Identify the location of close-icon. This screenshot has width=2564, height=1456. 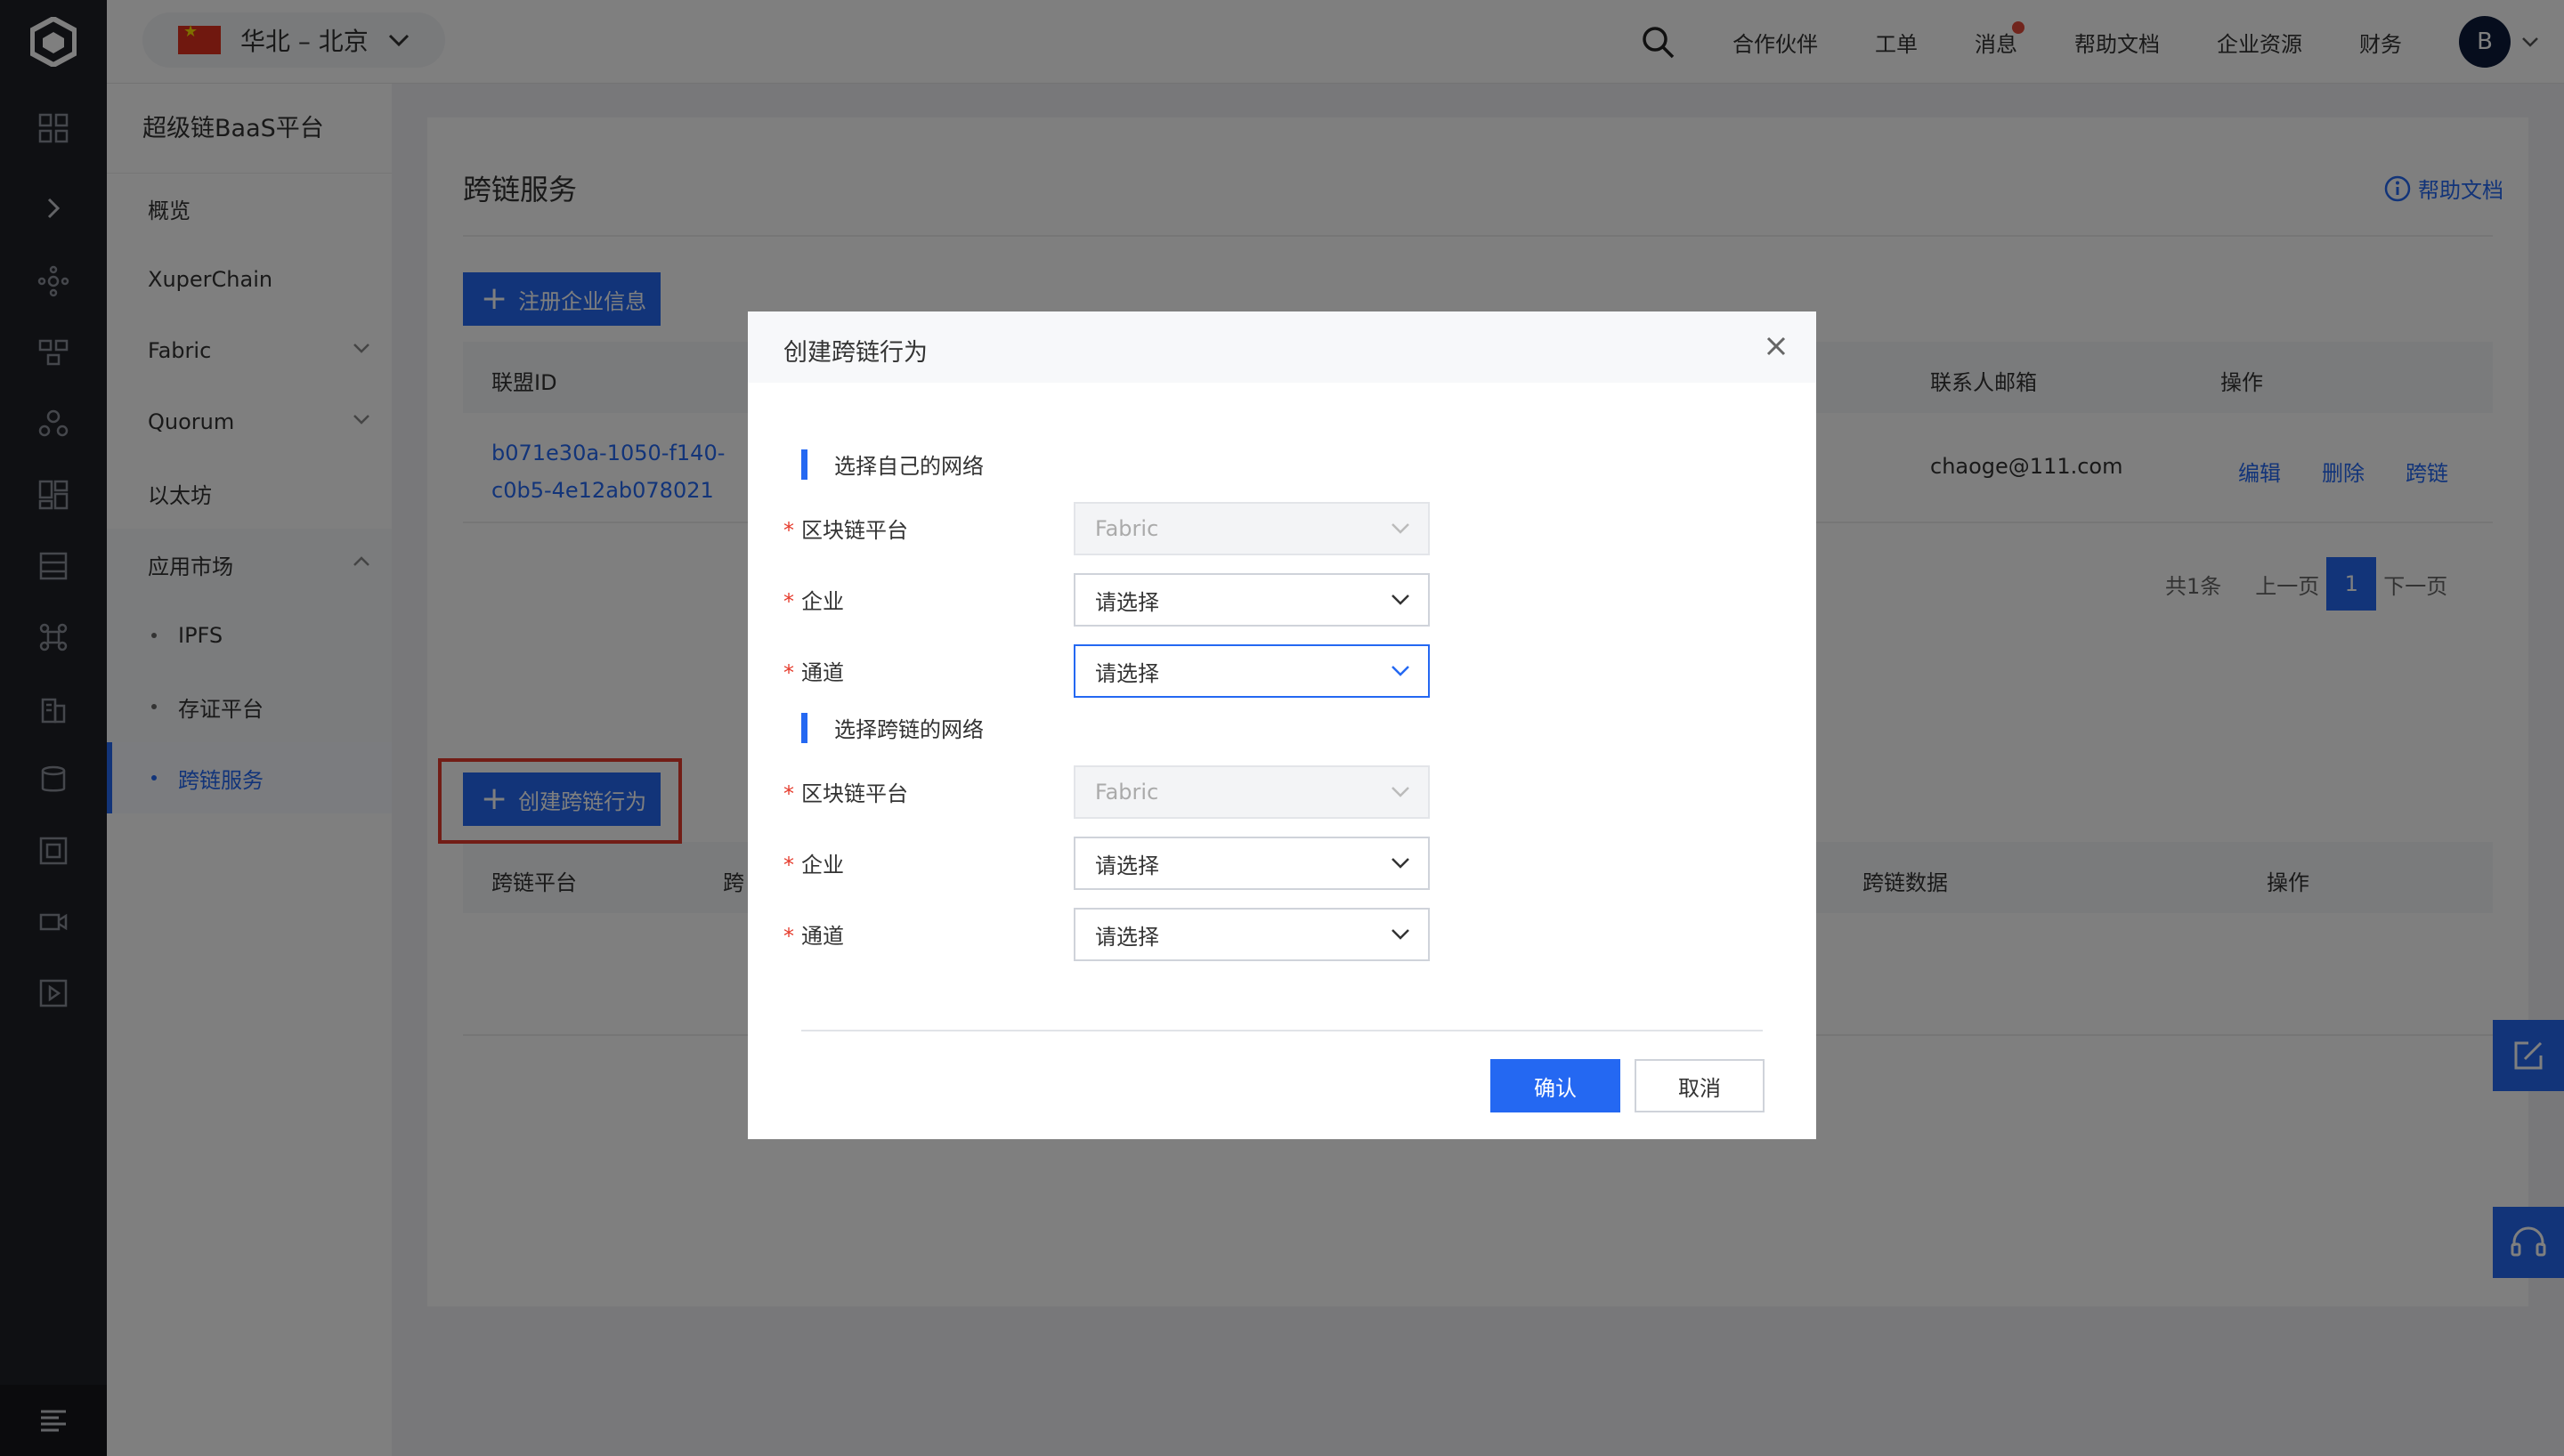
(1776, 346).